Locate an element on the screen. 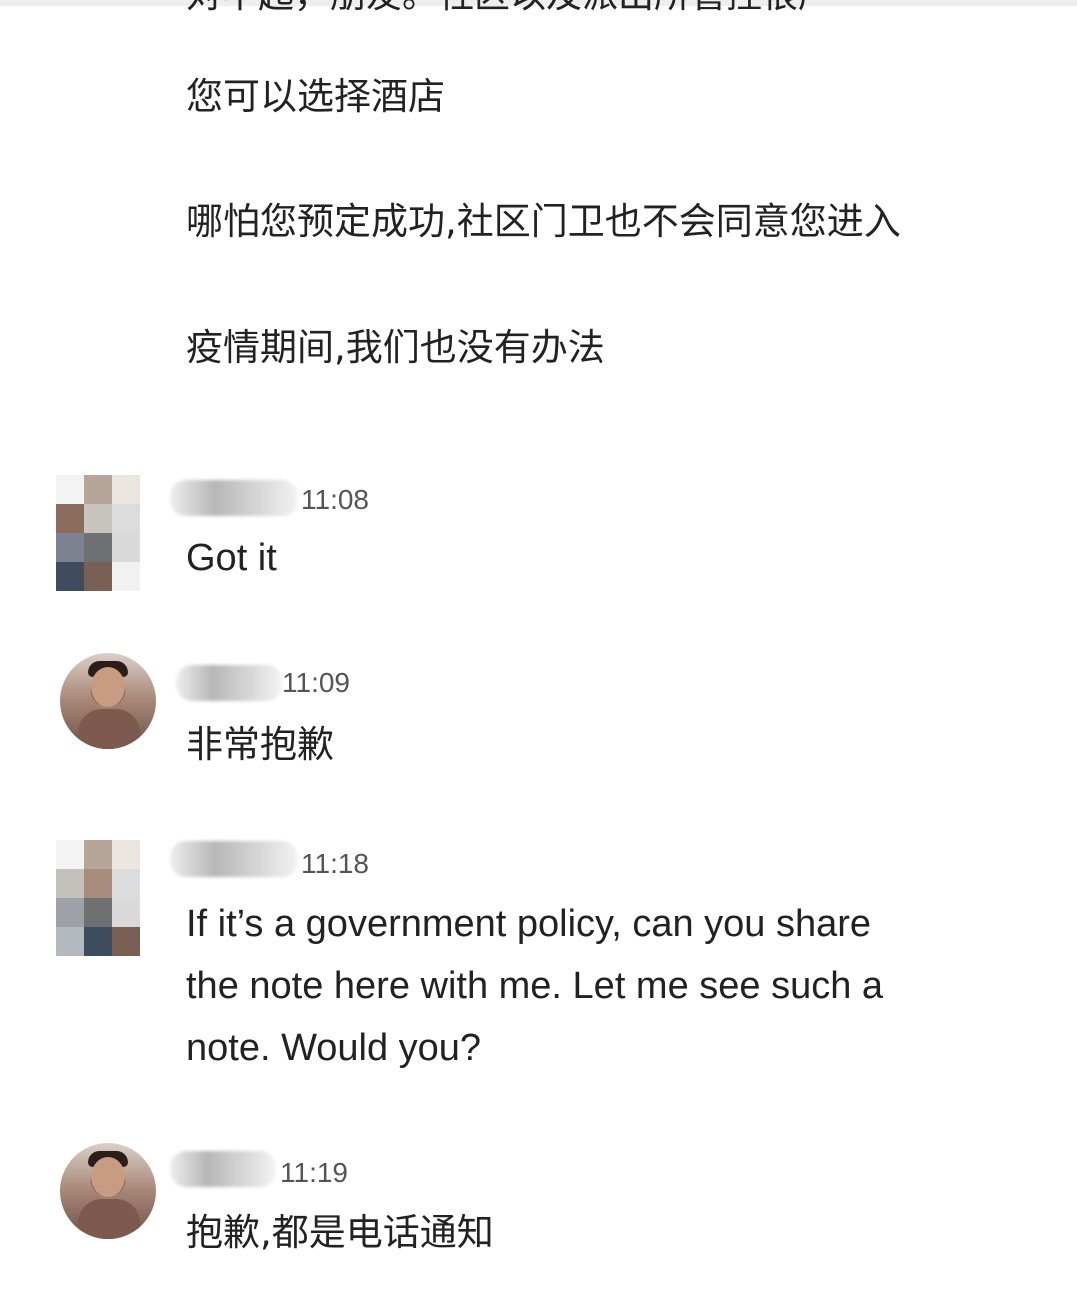  message-text-line: 疫情期间,我们也没有办法 is located at coordinates (395, 347).